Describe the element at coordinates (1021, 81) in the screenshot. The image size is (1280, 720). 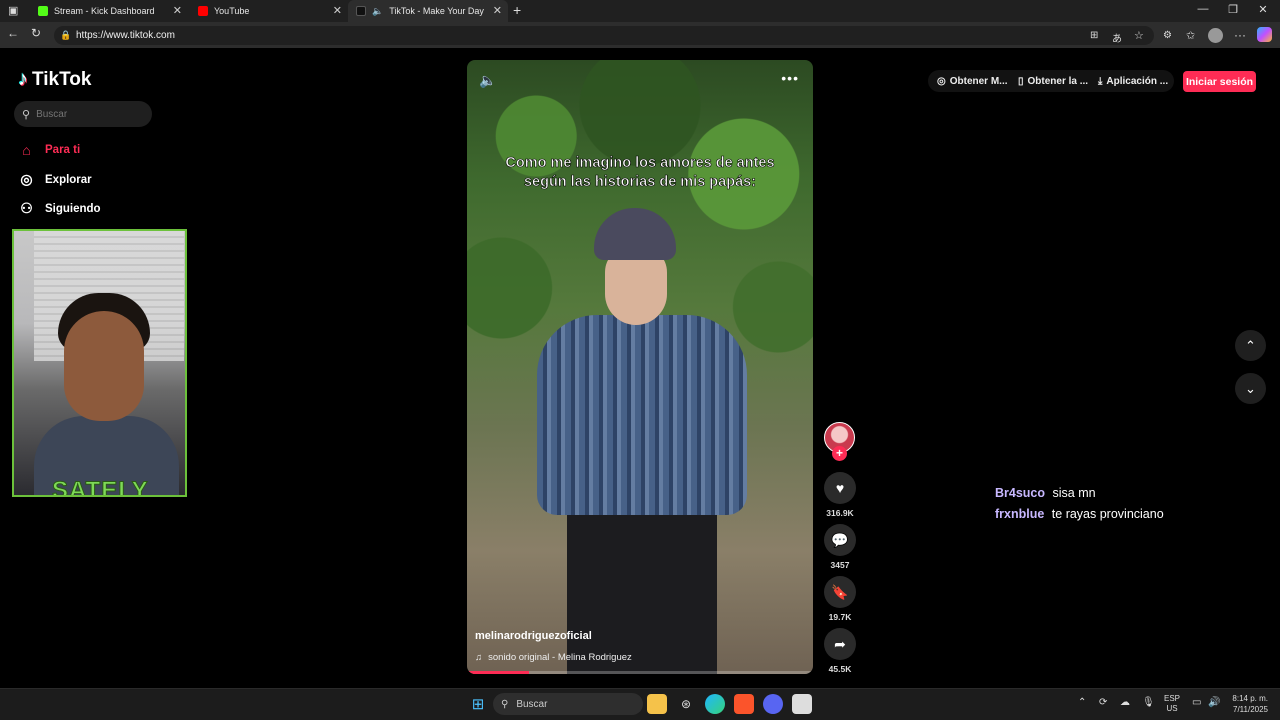
I see `phone-icon: ▯` at that location.